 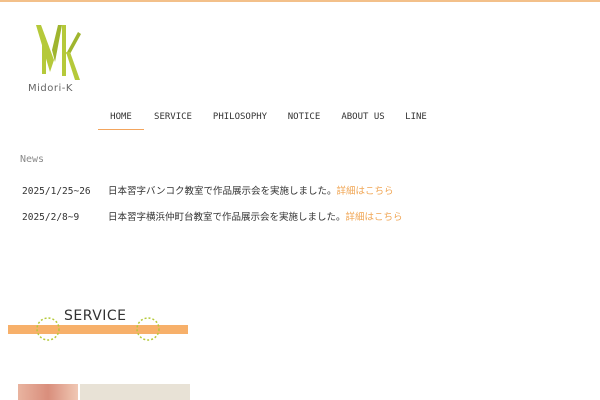 I want to click on logo-text: Midori-K, so click(x=50, y=88).